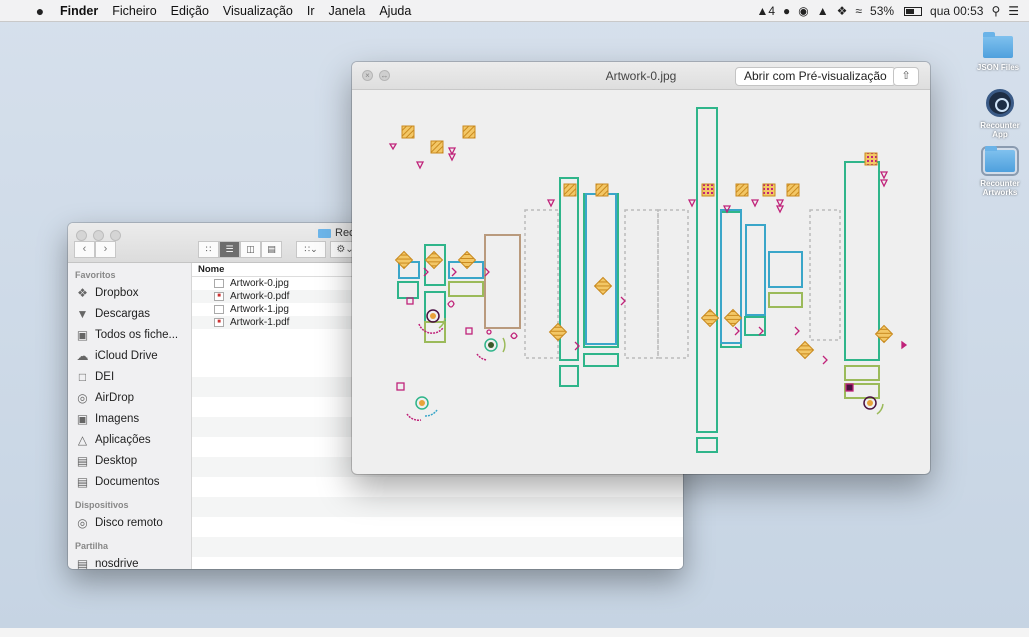 The height and width of the screenshot is (637, 1029). What do you see at coordinates (1000, 130) in the screenshot?
I see `desktop-icon-label: Recounter App` at bounding box center [1000, 130].